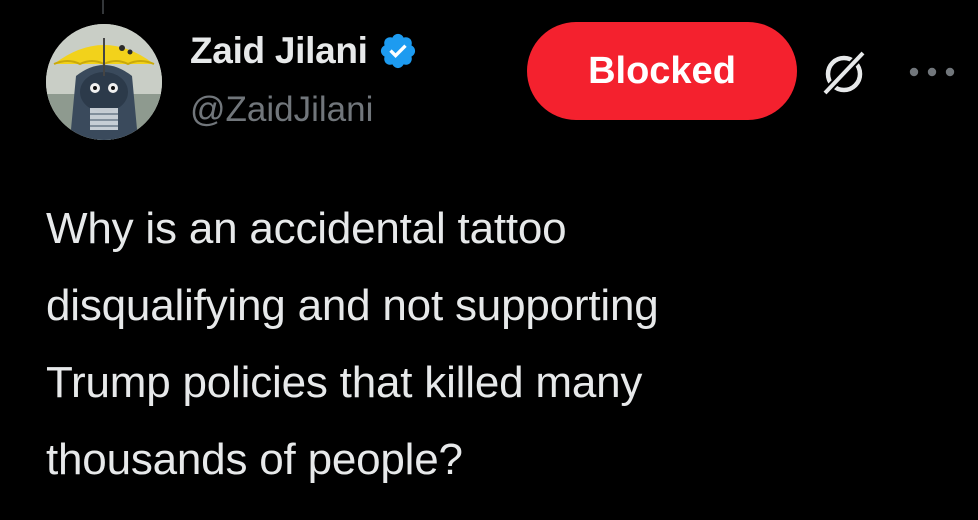 The height and width of the screenshot is (520, 978). Describe the element at coordinates (281, 110) in the screenshot. I see `author-handle: @ZaidJilani` at that location.